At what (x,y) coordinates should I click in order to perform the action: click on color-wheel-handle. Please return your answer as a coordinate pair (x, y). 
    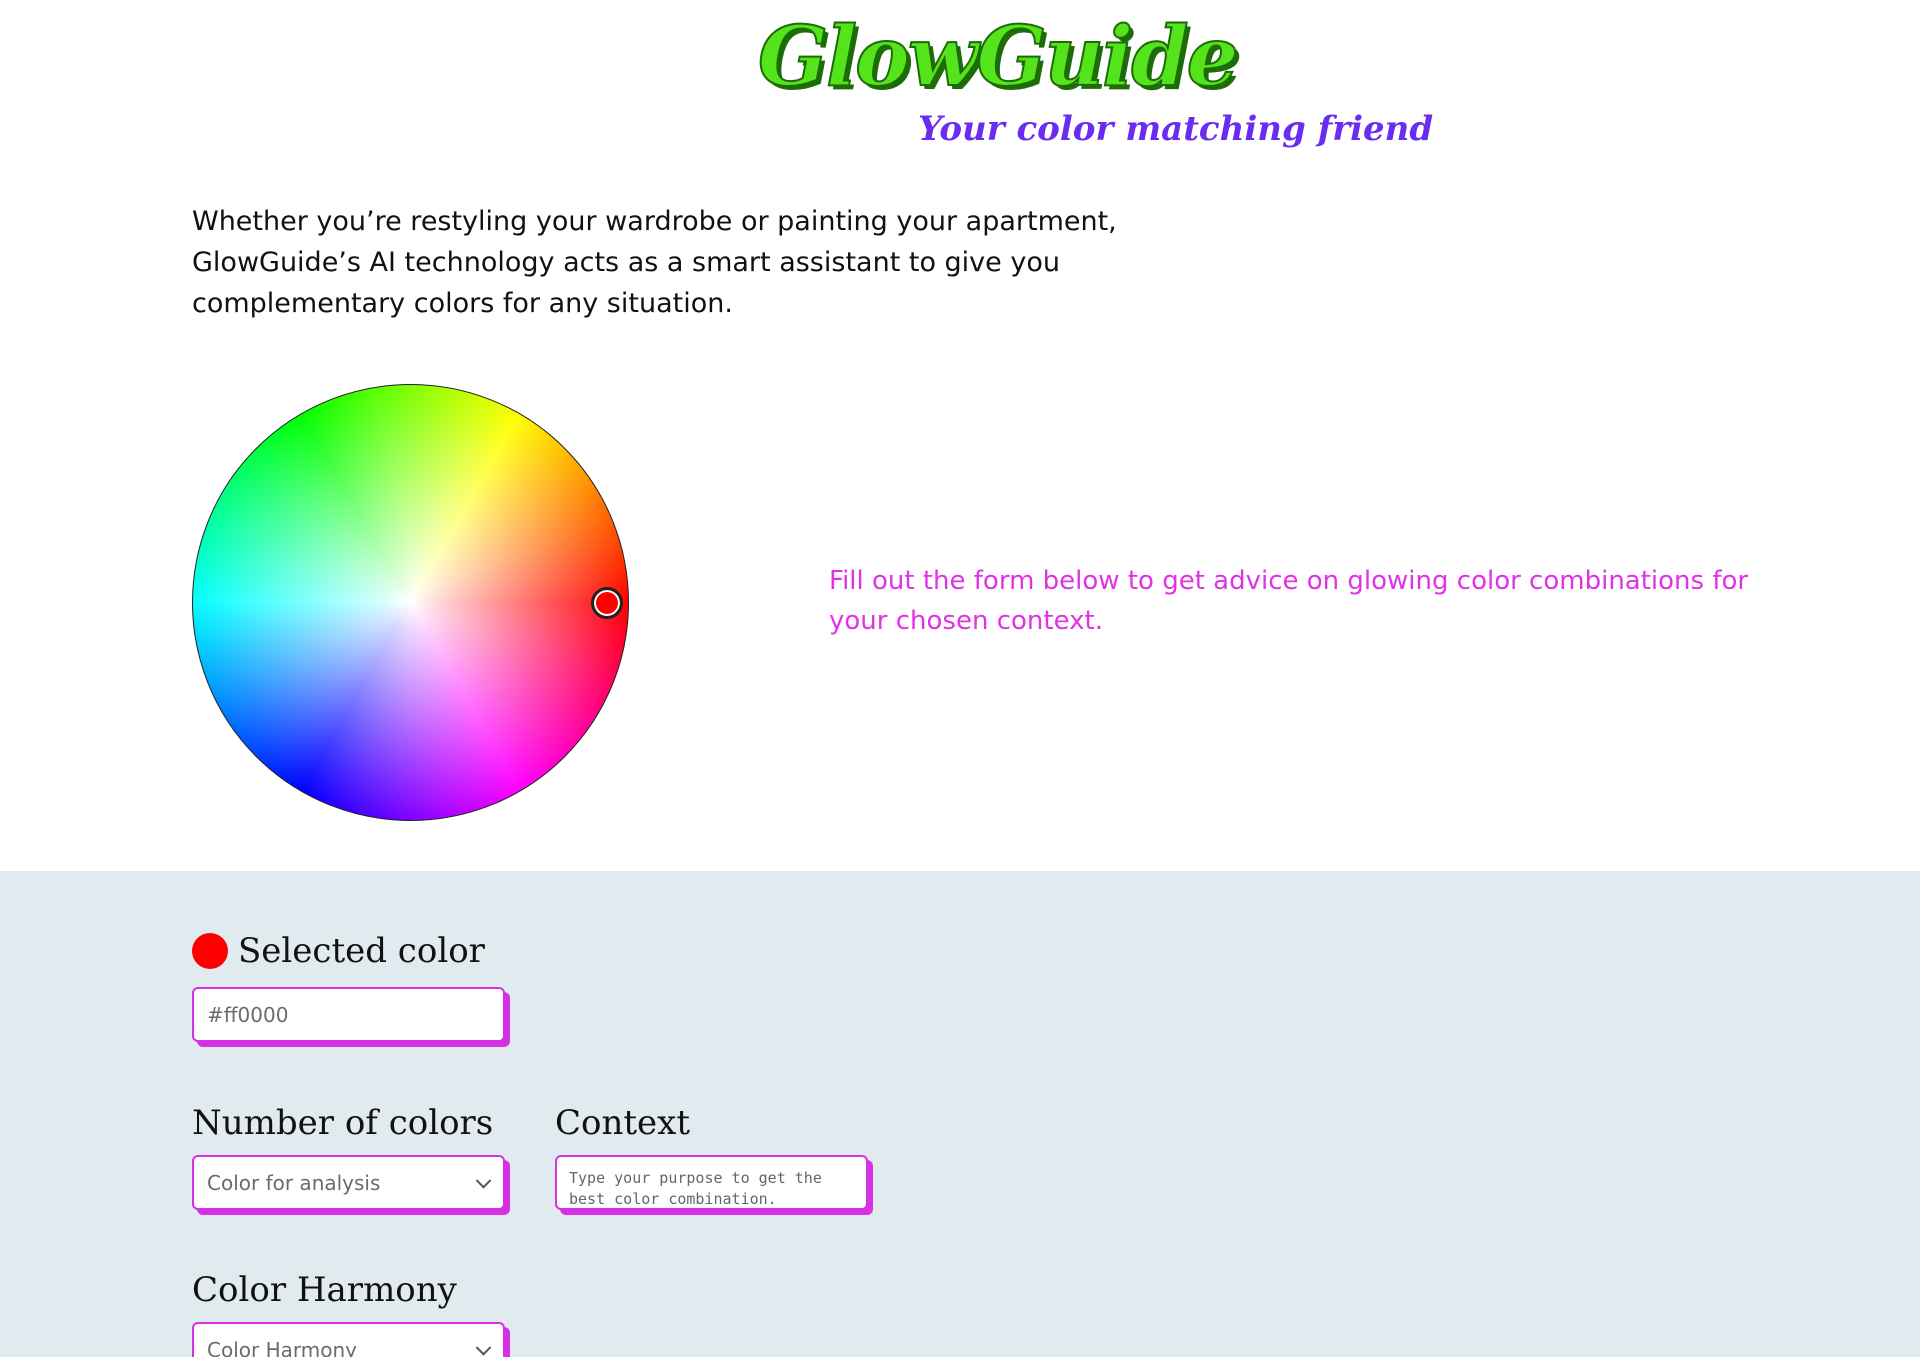
    Looking at the image, I should click on (607, 603).